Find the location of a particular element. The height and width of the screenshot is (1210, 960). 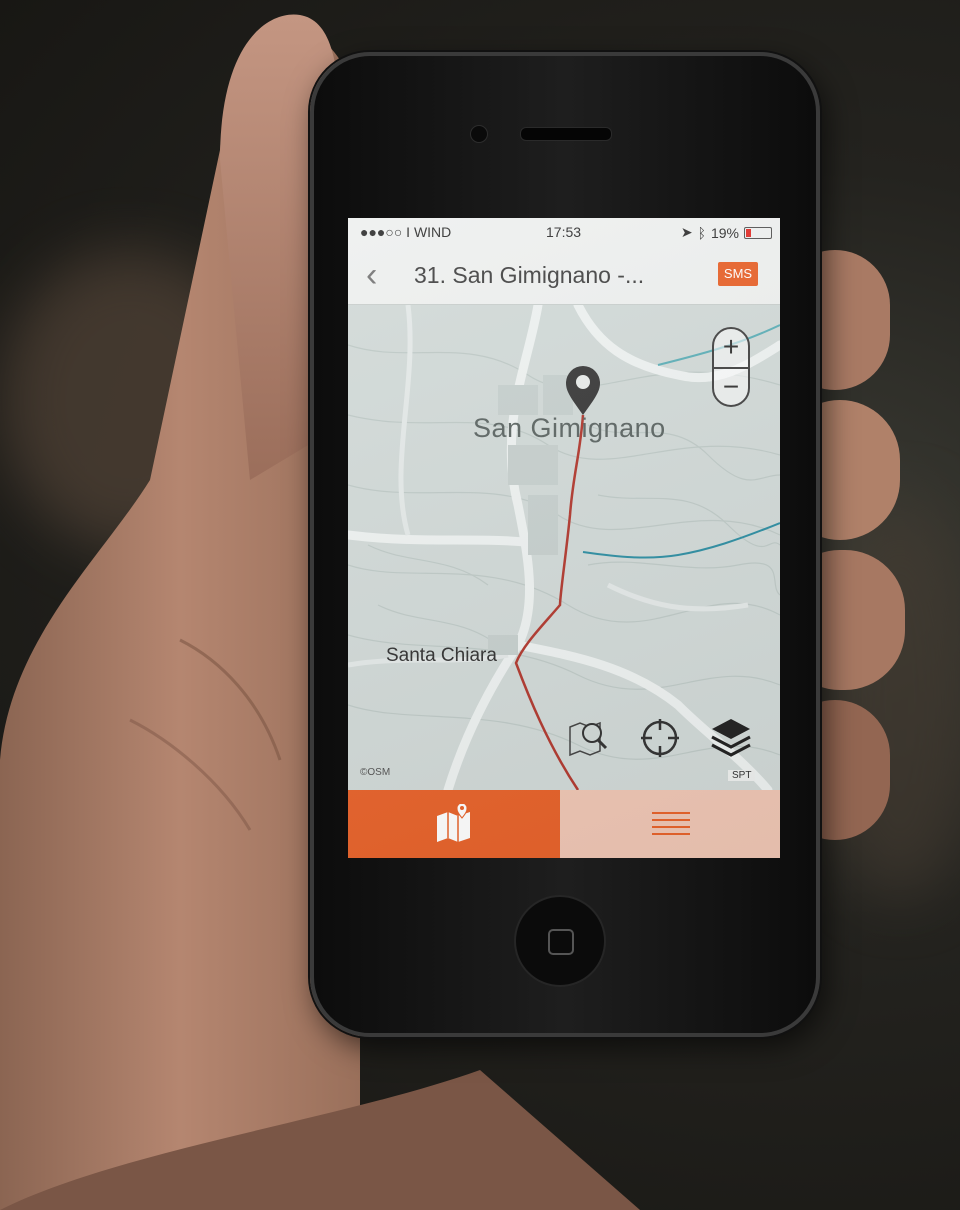

search-map-icon is located at coordinates (589, 738).